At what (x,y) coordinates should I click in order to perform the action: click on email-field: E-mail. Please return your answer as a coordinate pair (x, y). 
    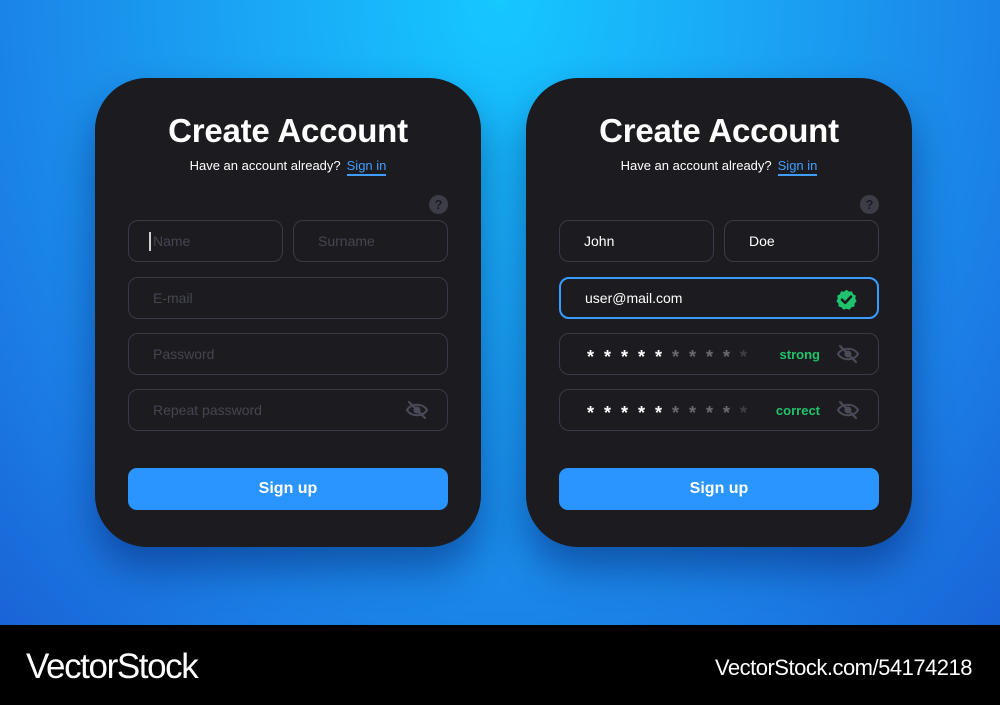
    Looking at the image, I should click on (288, 298).